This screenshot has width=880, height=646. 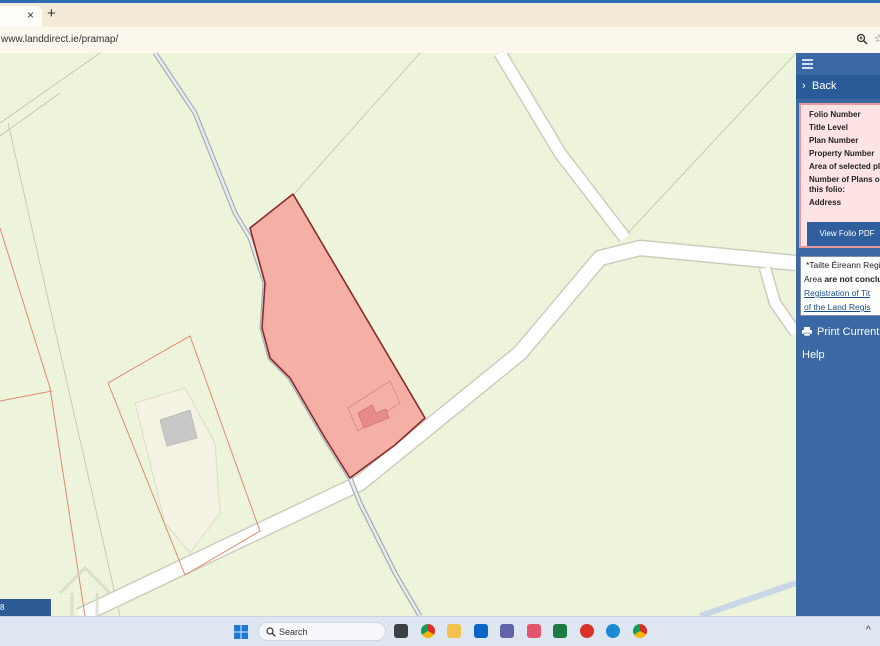 I want to click on browser-tab: ×, so click(x=21, y=16).